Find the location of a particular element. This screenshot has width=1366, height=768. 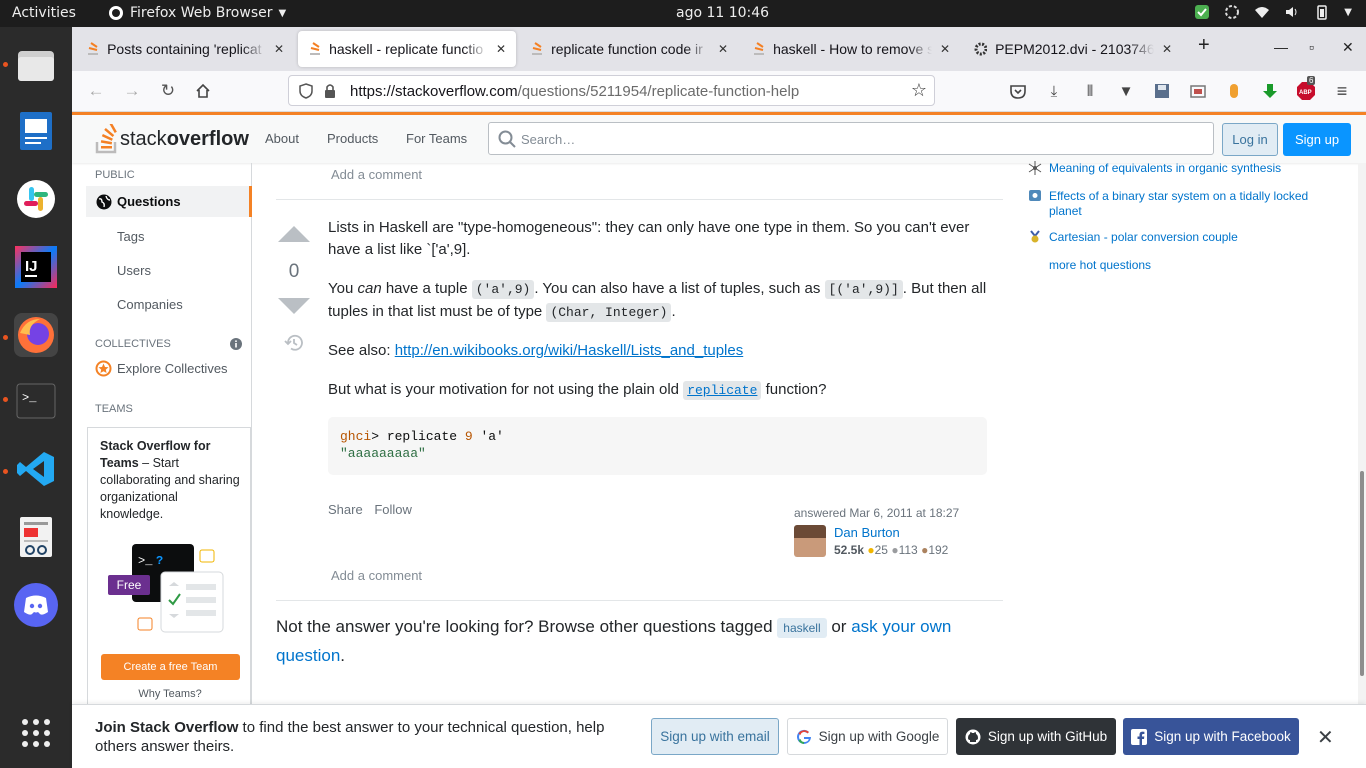

update-check-icon is located at coordinates (1202, 12).